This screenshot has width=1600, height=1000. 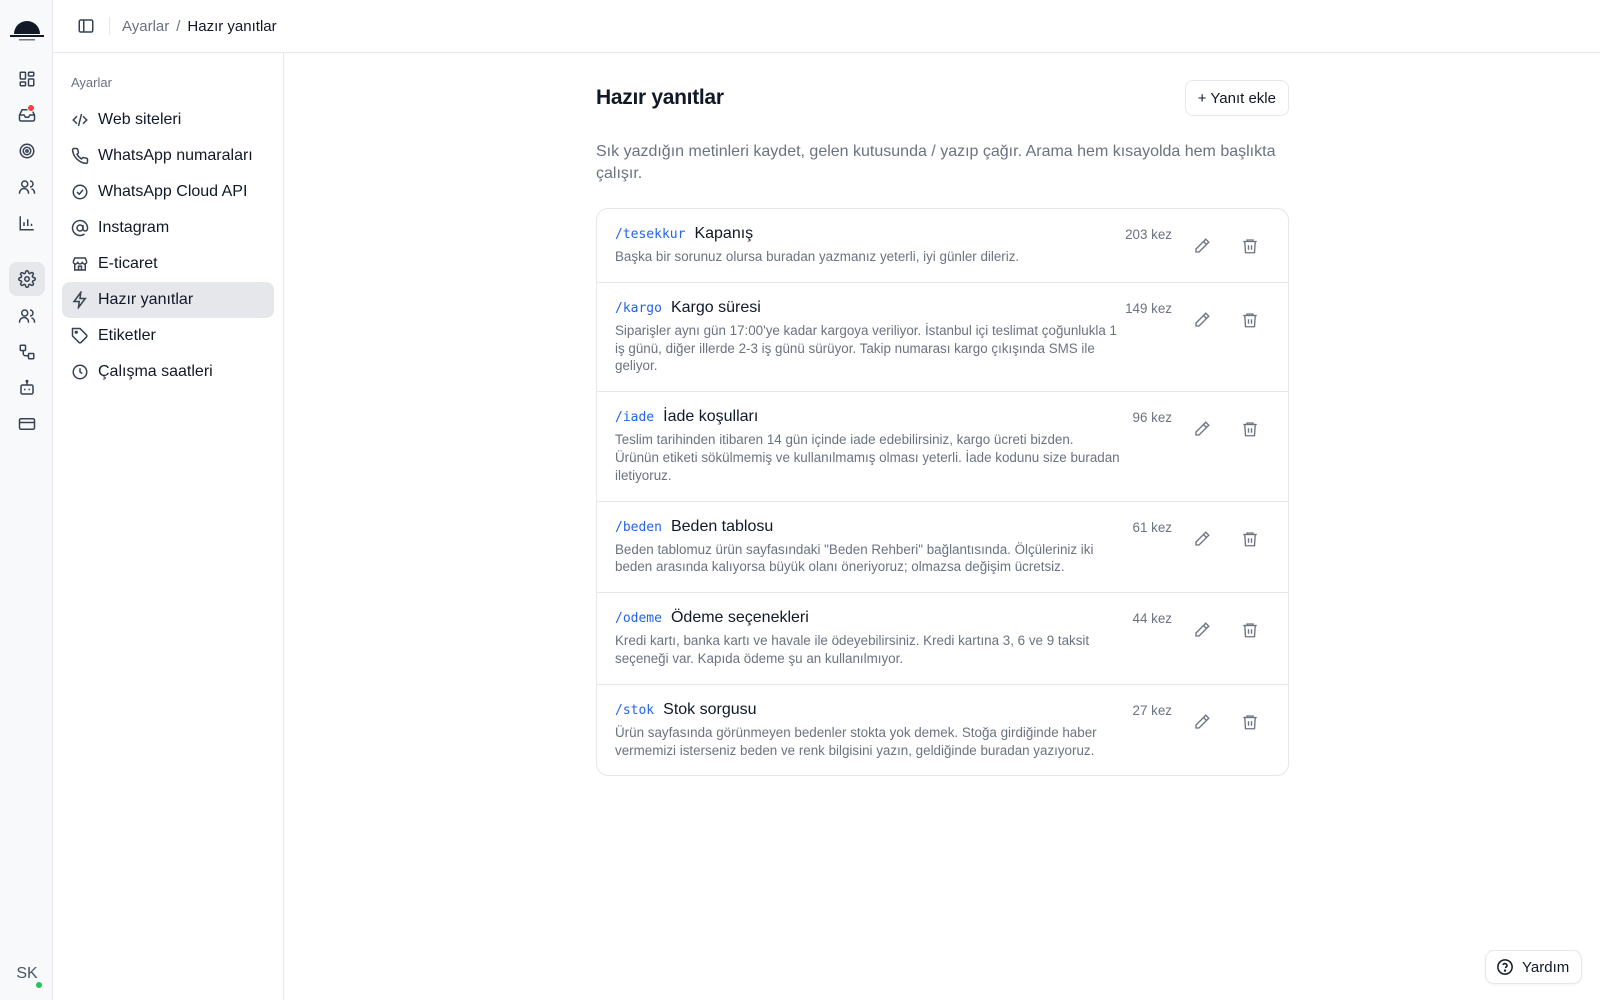 I want to click on flow-icon, so click(x=27, y=352).